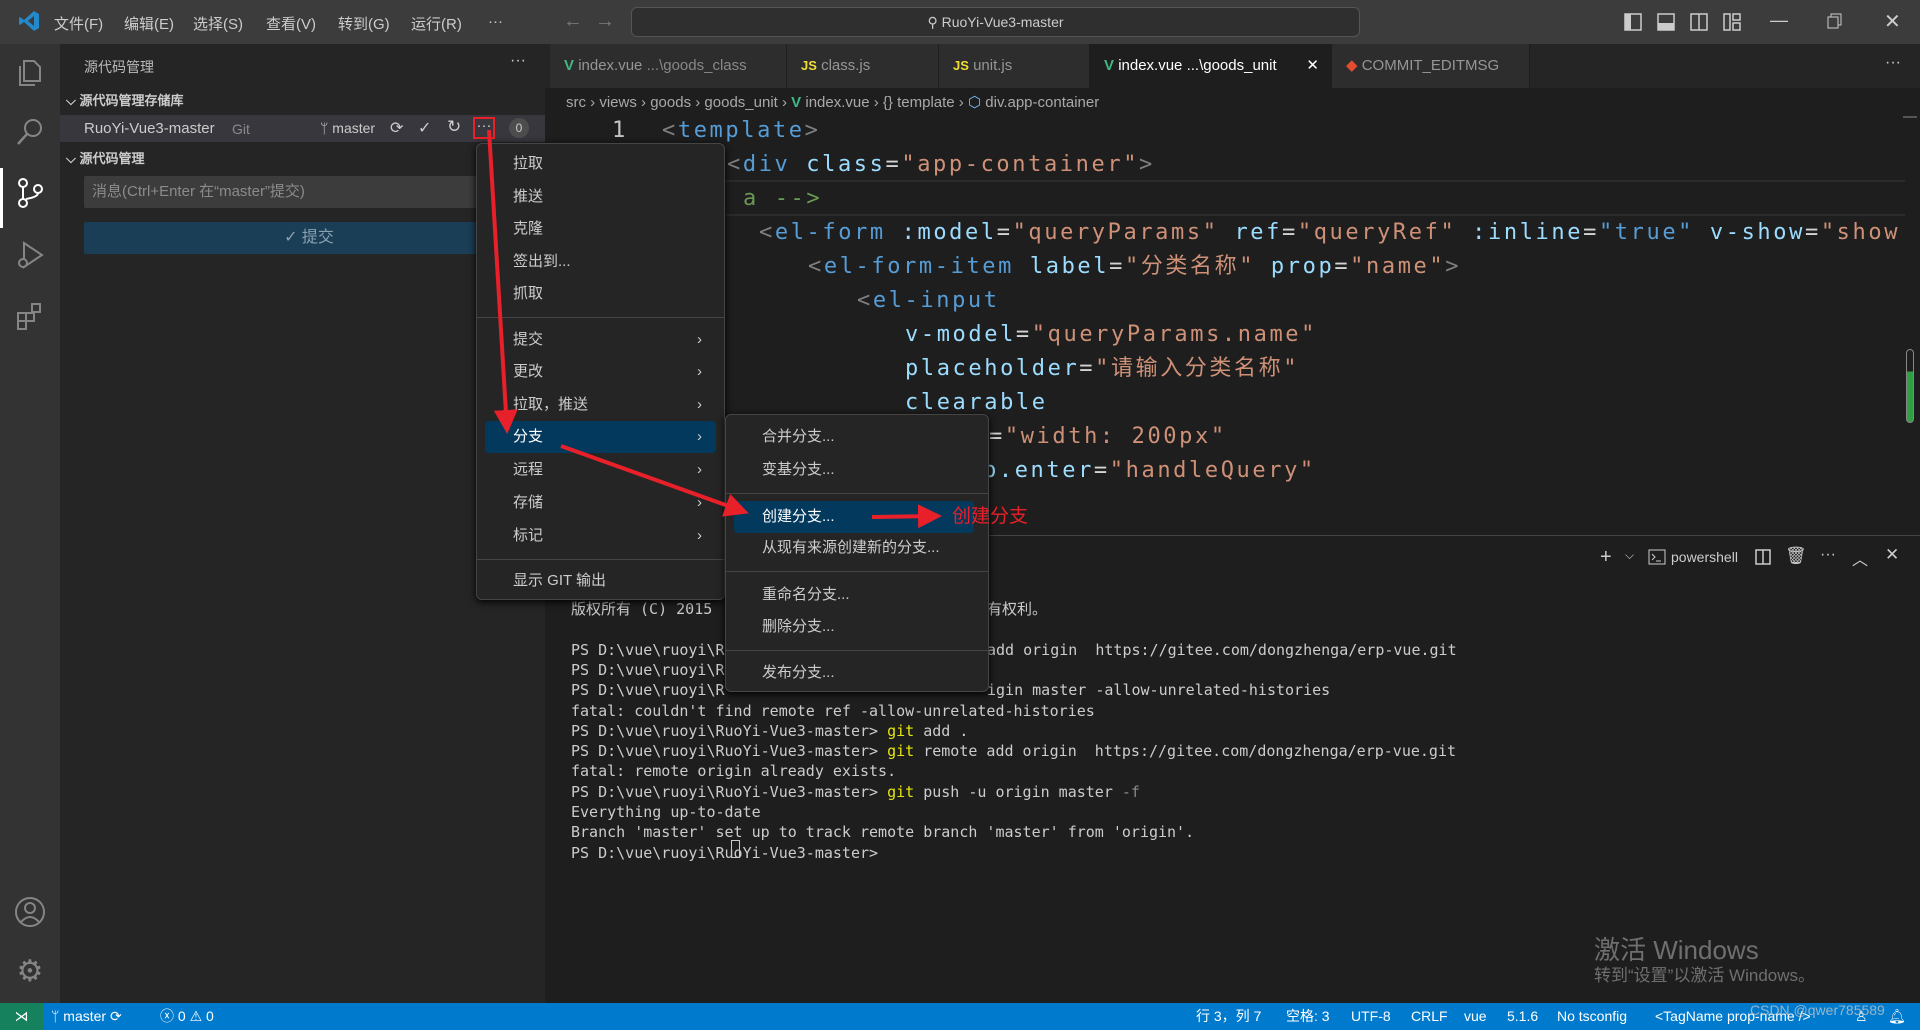  I want to click on menu-go: 转到(G), so click(364, 23).